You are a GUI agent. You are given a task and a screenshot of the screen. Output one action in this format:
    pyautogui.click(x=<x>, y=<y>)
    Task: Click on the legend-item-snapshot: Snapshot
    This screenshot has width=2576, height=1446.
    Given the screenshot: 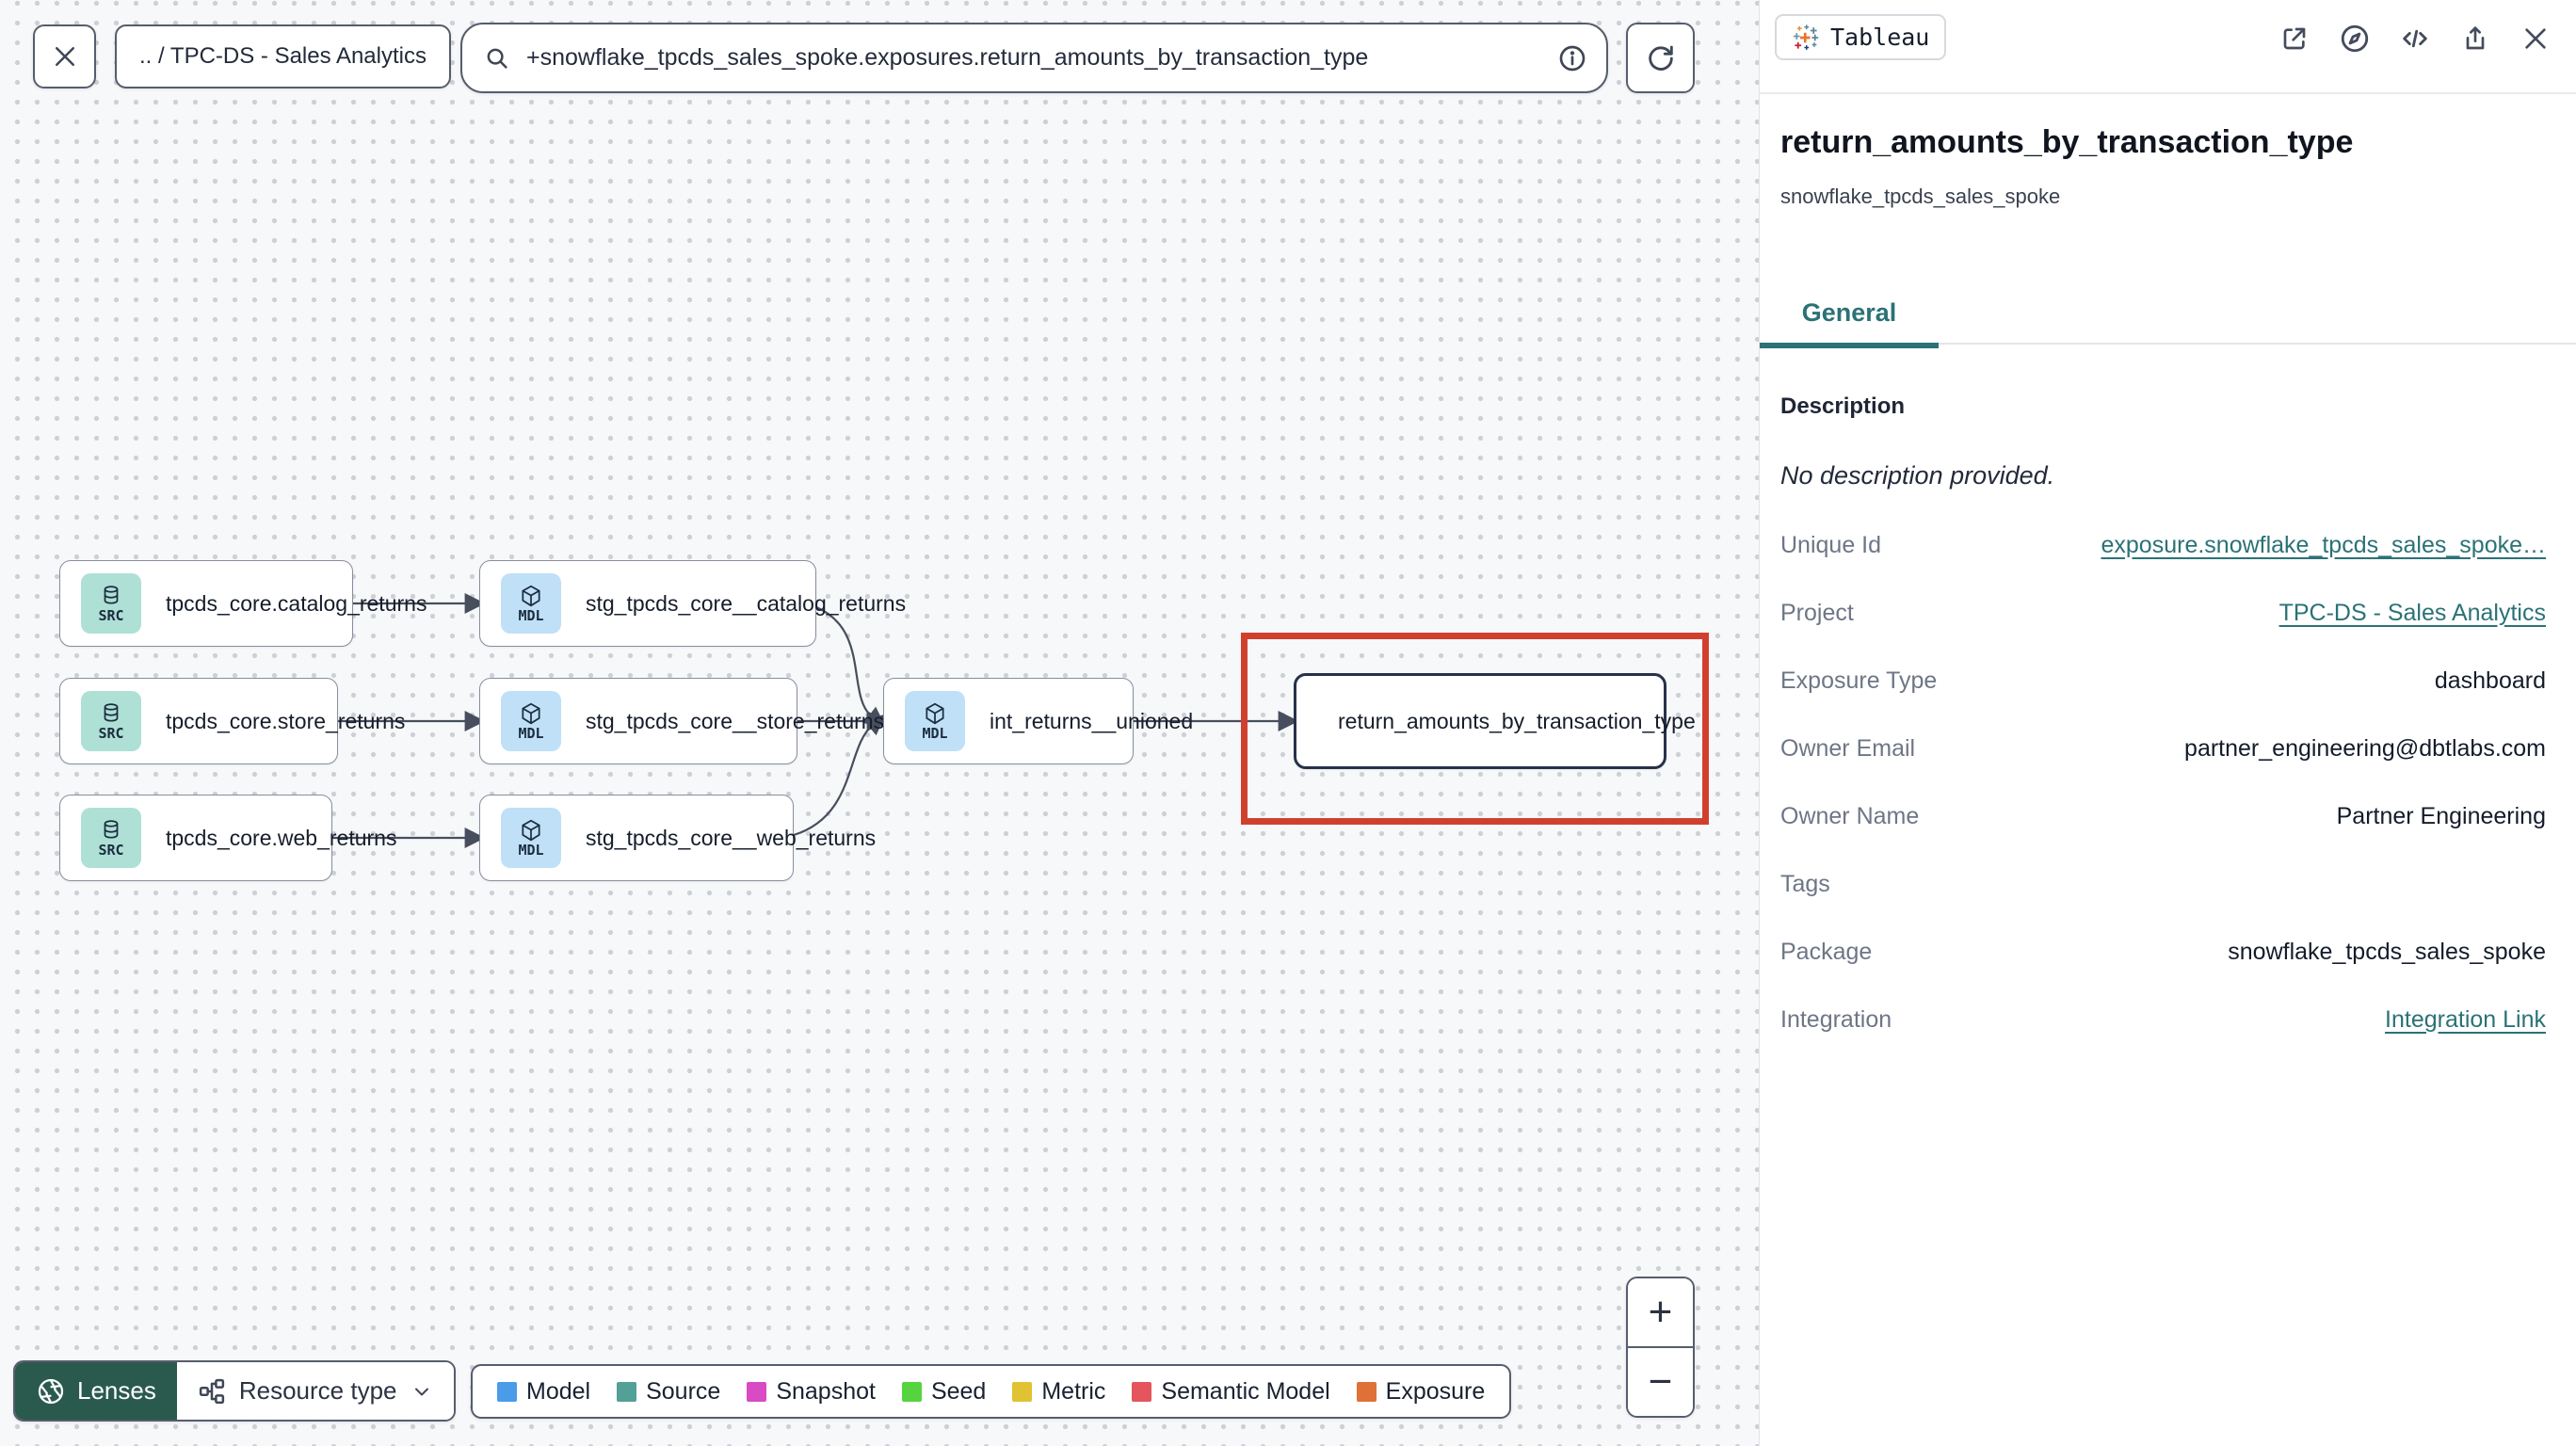 What is the action you would take?
    pyautogui.click(x=811, y=1392)
    